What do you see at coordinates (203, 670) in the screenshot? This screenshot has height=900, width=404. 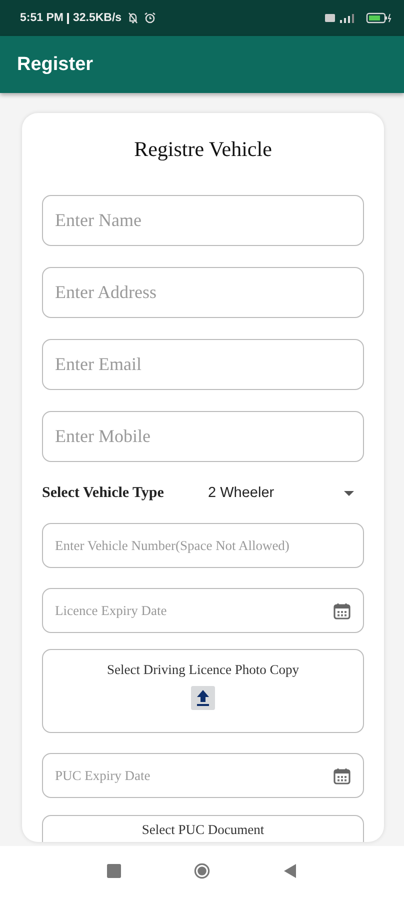 I see `upload-label: Select Driving Licence Photo Copy` at bounding box center [203, 670].